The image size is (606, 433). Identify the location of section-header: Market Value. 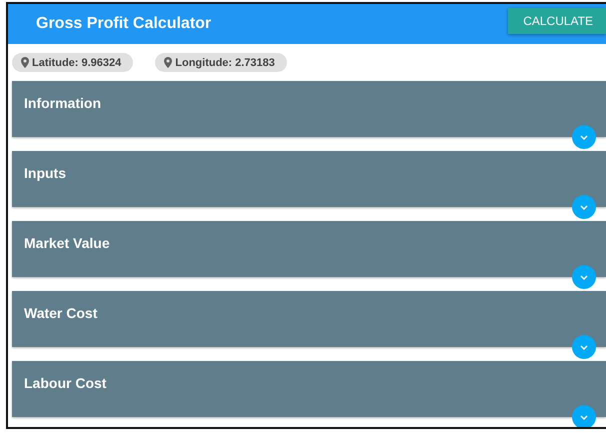
(309, 249).